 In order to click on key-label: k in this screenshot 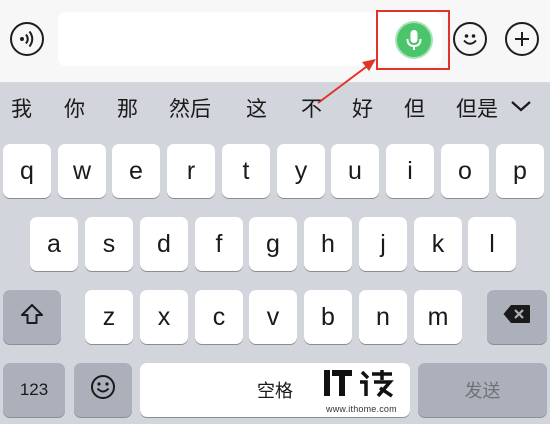, I will do `click(438, 243)`.